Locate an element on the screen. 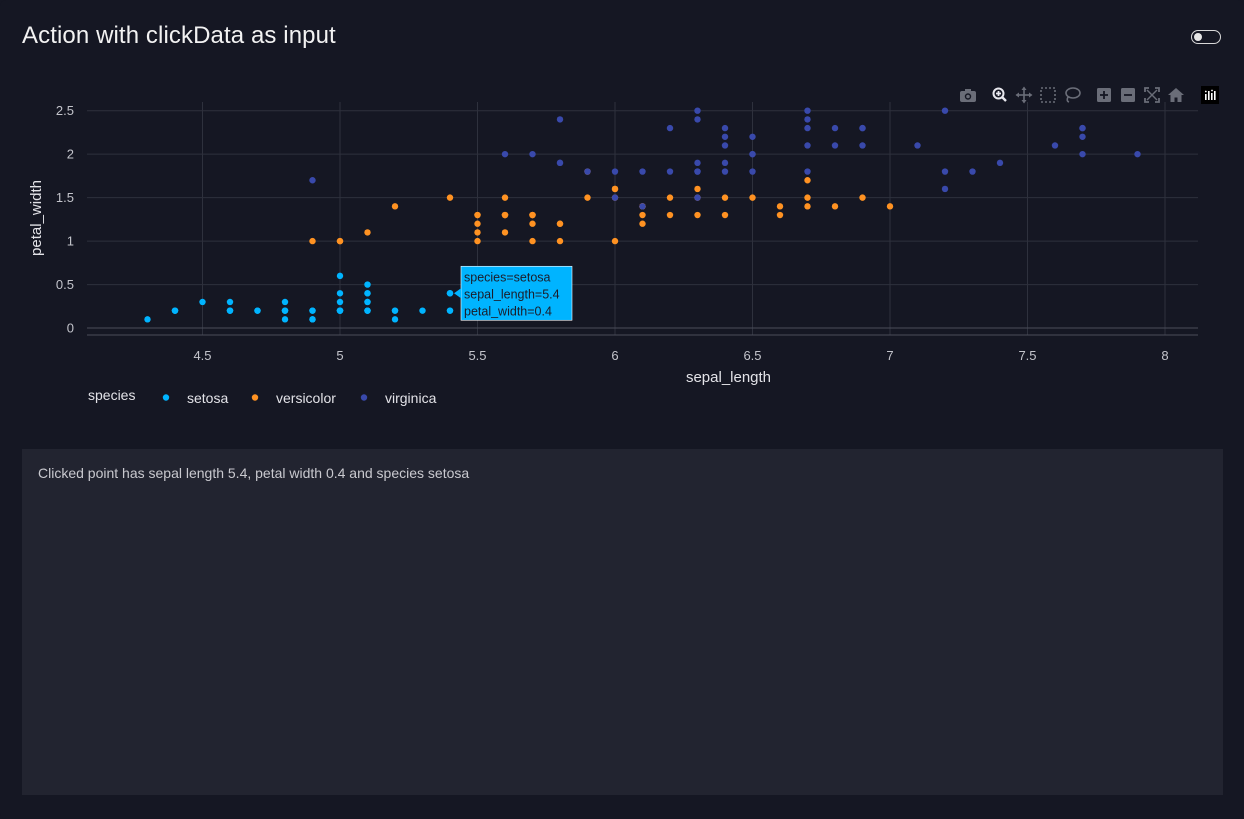  legend-item-virginica: virginica is located at coordinates (398, 398).